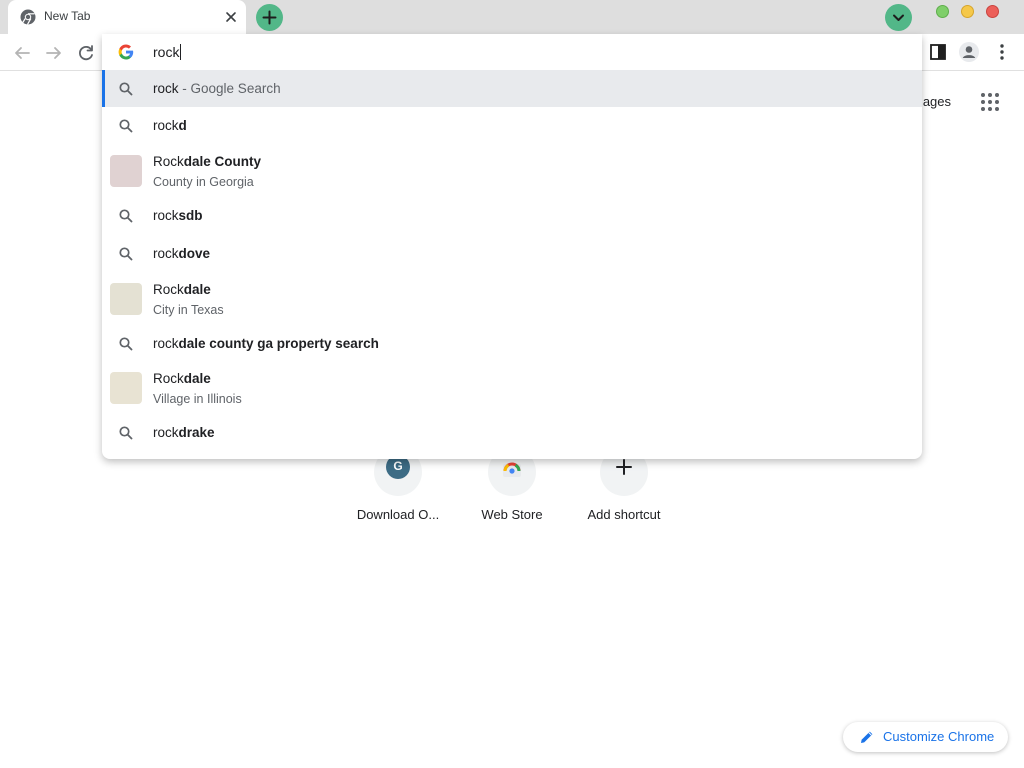  Describe the element at coordinates (266, 343) in the screenshot. I see `suggestion-text: rockdale county ga property search` at that location.